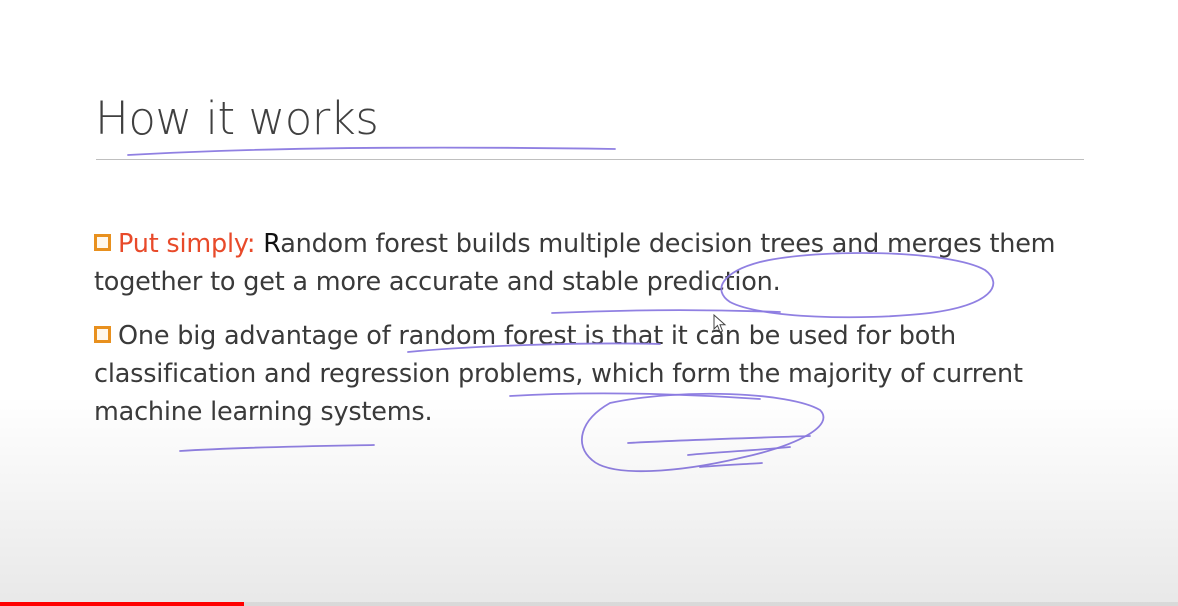  What do you see at coordinates (268, 244) in the screenshot?
I see `bullet-lead-first-char: R` at bounding box center [268, 244].